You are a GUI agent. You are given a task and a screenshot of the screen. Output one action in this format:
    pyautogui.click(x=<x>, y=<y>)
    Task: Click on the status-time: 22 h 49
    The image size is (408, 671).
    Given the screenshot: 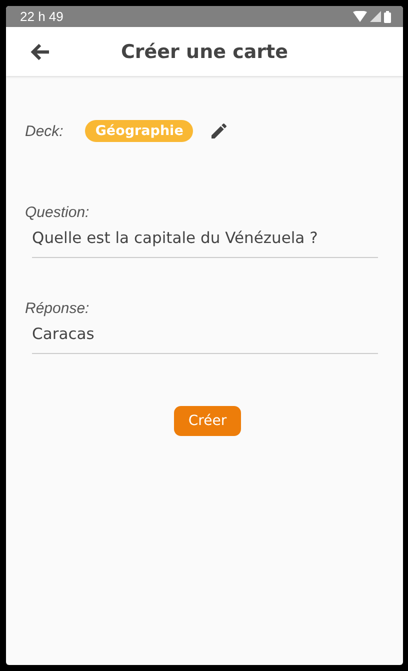 What is the action you would take?
    pyautogui.click(x=42, y=16)
    